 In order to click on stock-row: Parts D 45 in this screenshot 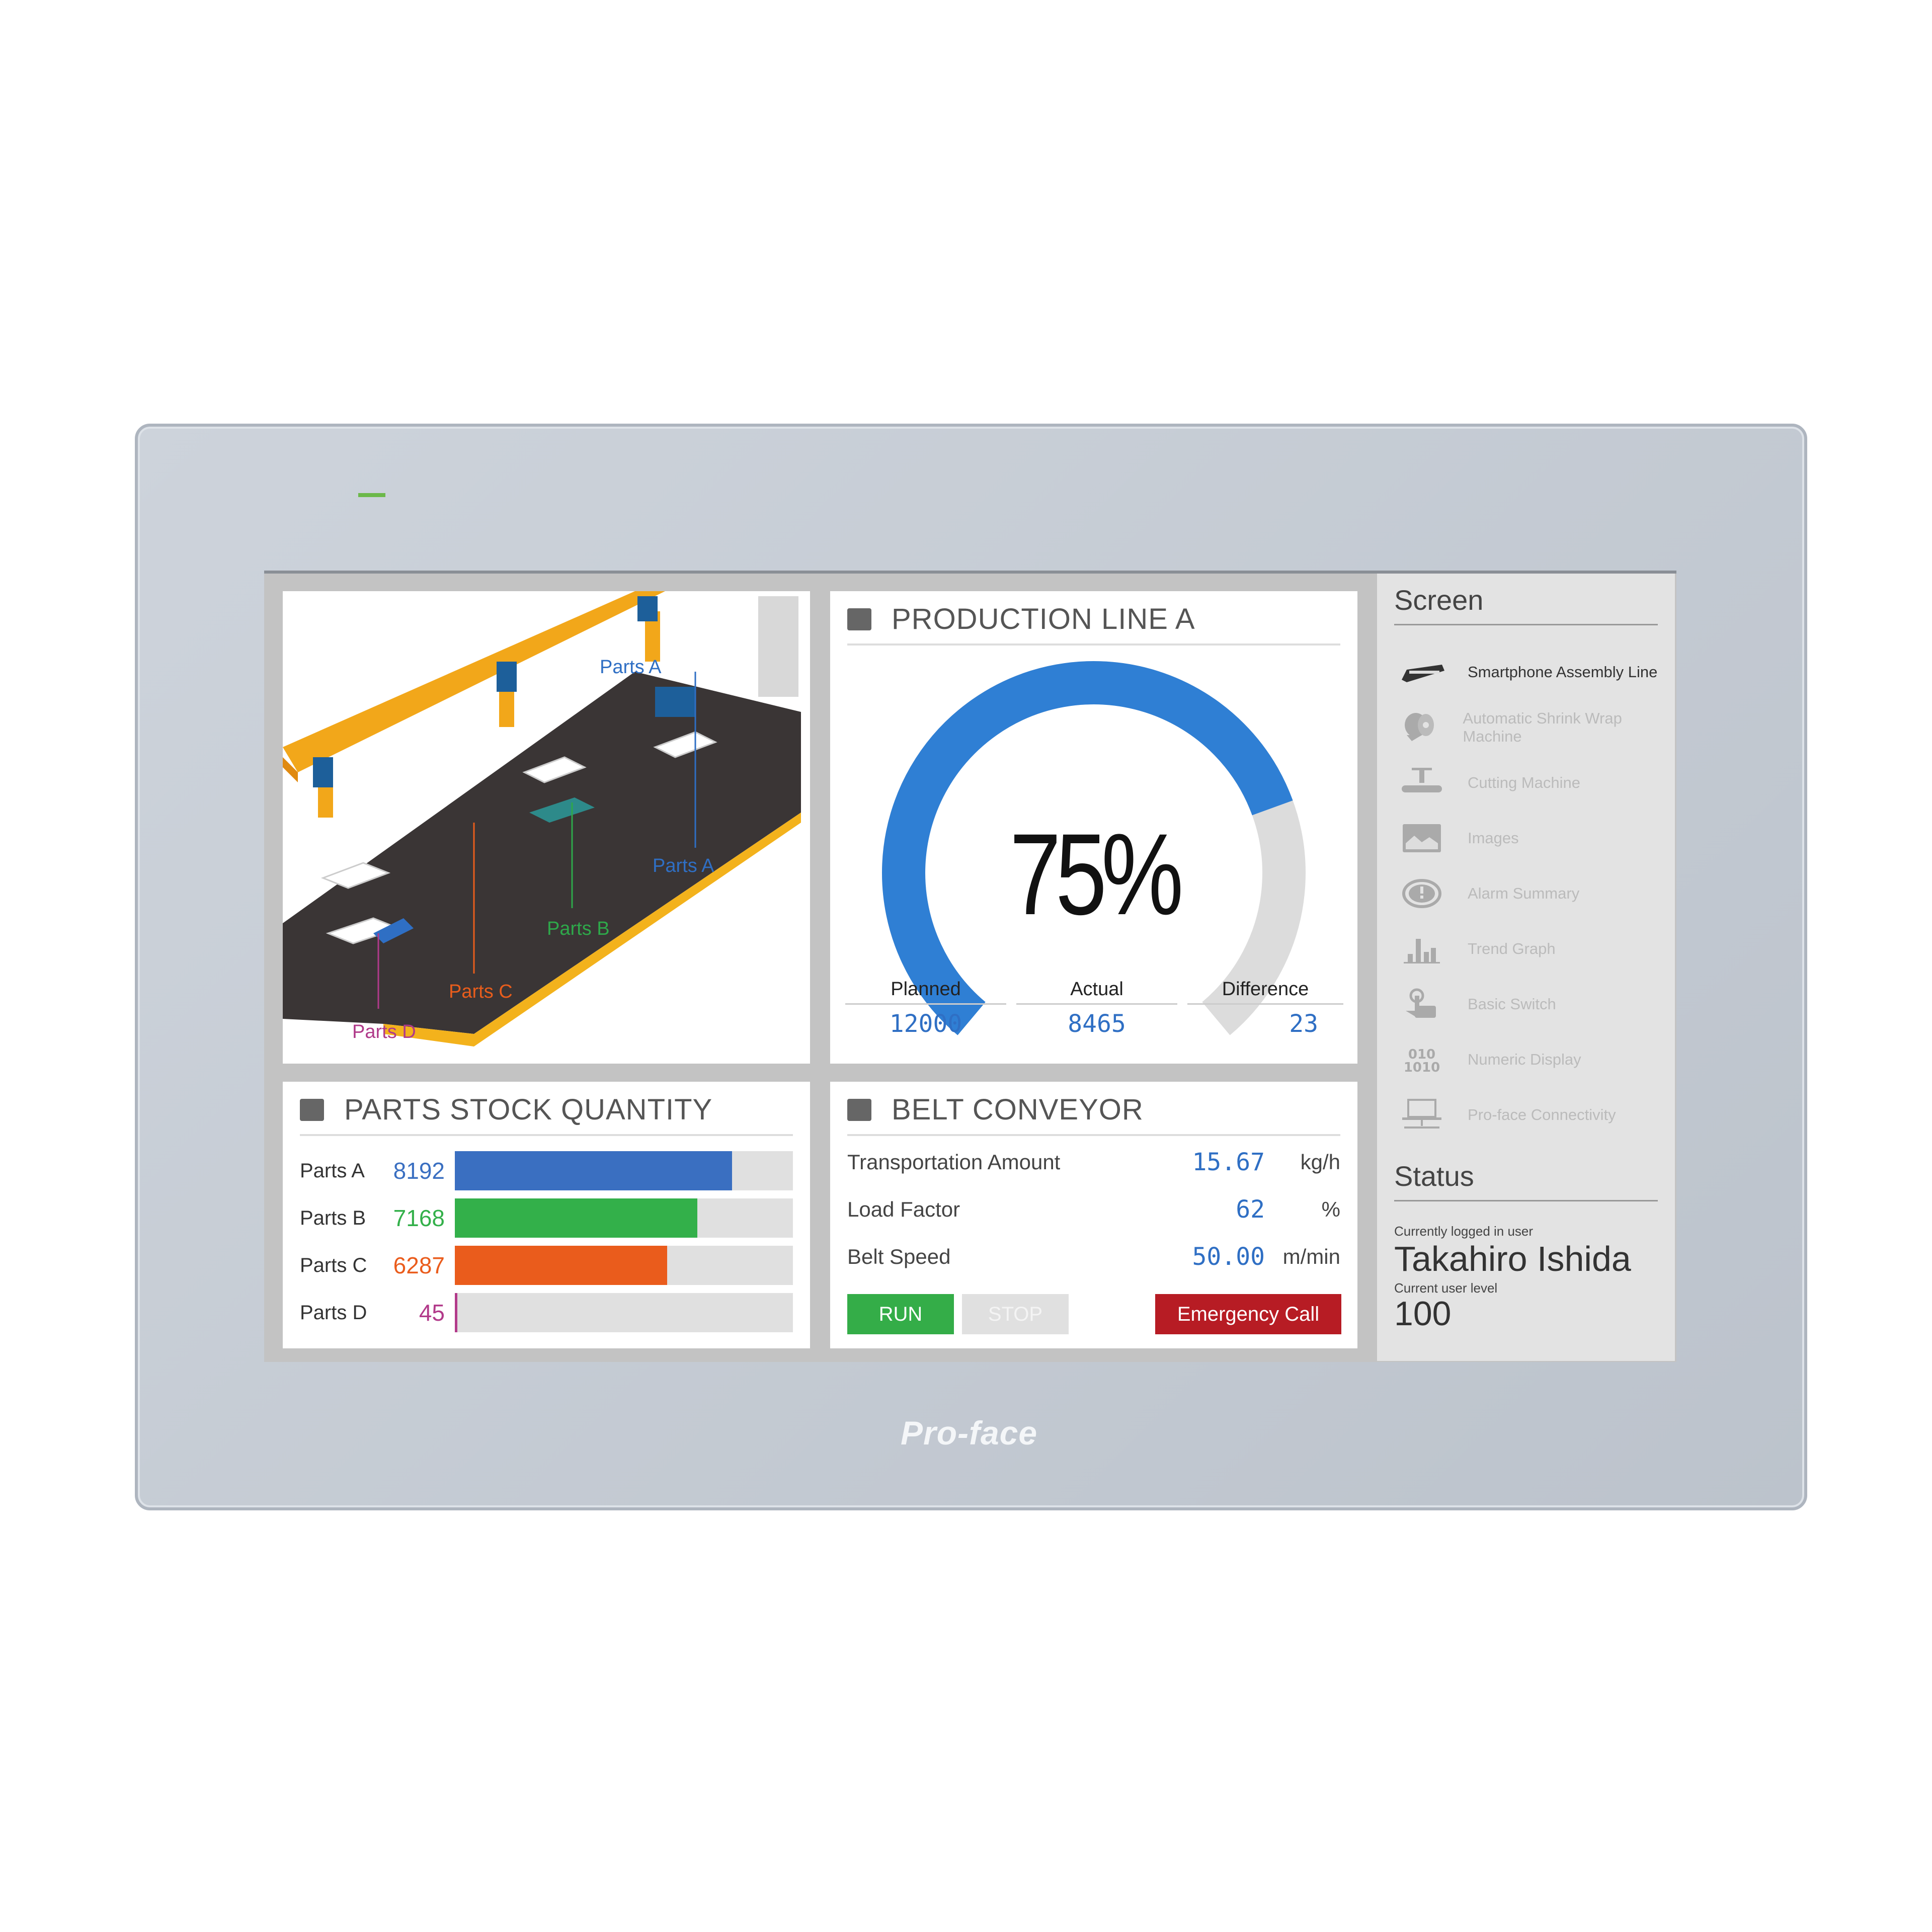, I will do `click(546, 1312)`.